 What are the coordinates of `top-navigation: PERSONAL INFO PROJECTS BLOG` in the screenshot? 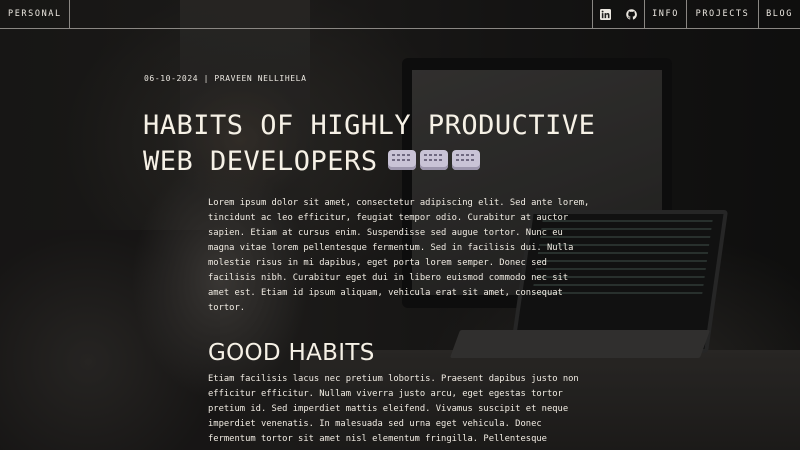 It's located at (400, 14).